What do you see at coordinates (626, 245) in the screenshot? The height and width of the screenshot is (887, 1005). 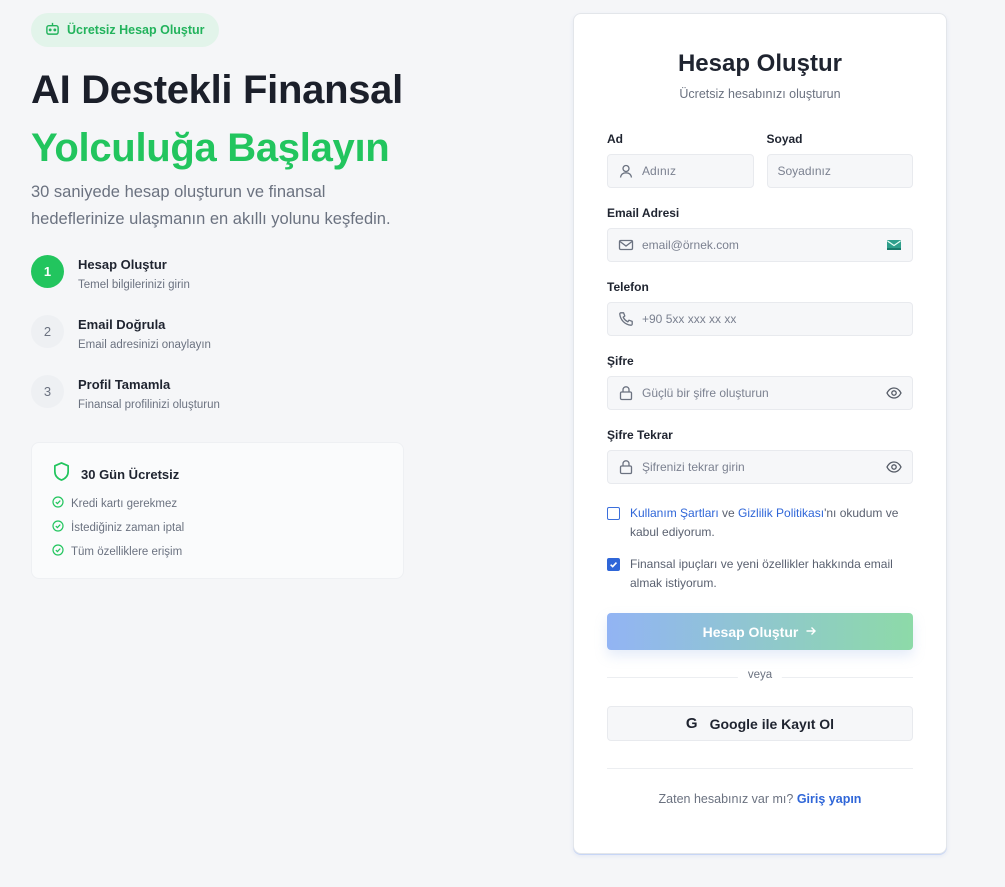 I see `mail-icon` at bounding box center [626, 245].